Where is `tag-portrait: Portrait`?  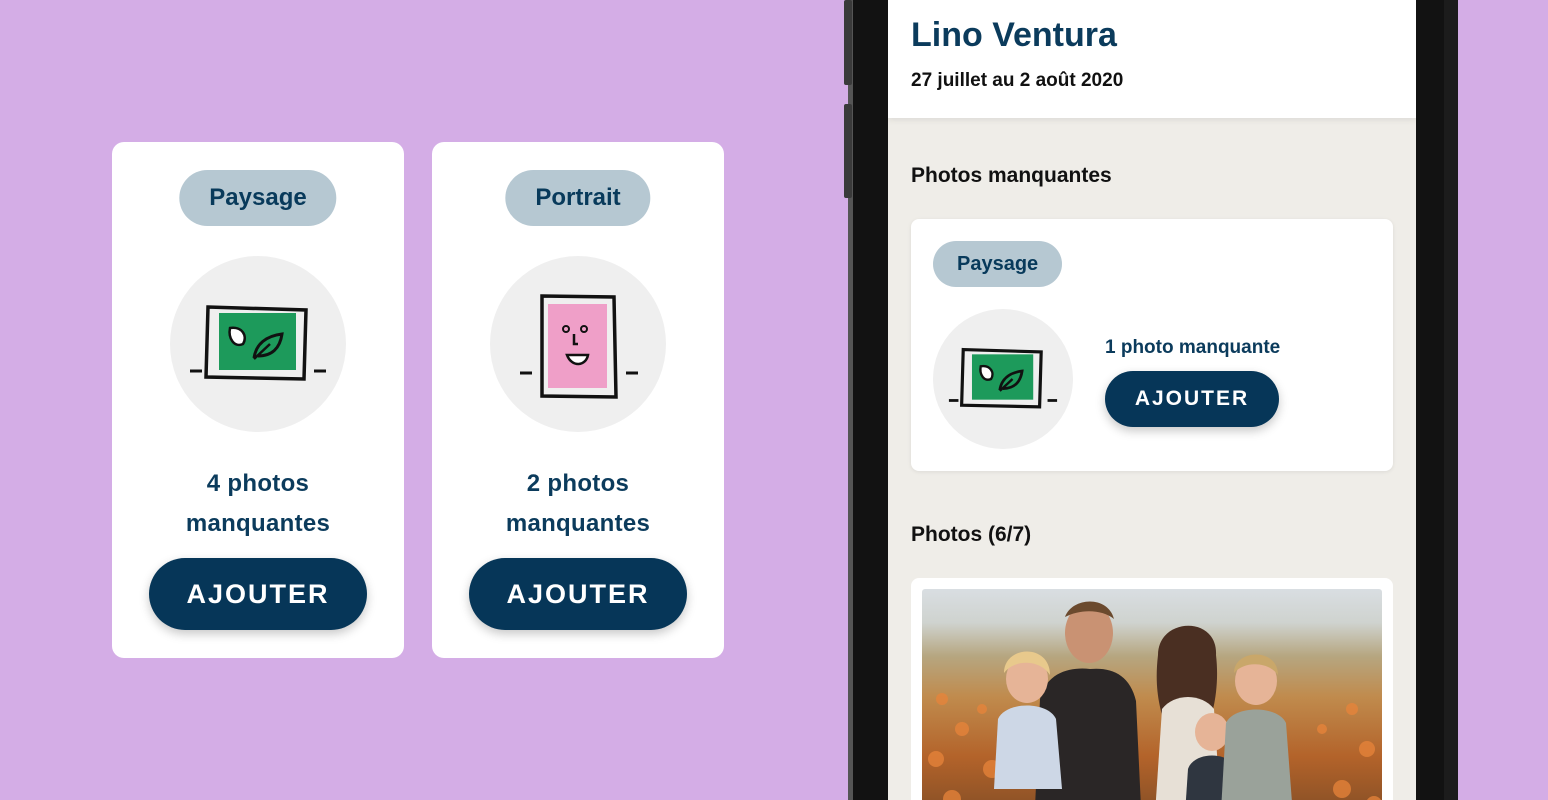 tag-portrait: Portrait is located at coordinates (578, 198).